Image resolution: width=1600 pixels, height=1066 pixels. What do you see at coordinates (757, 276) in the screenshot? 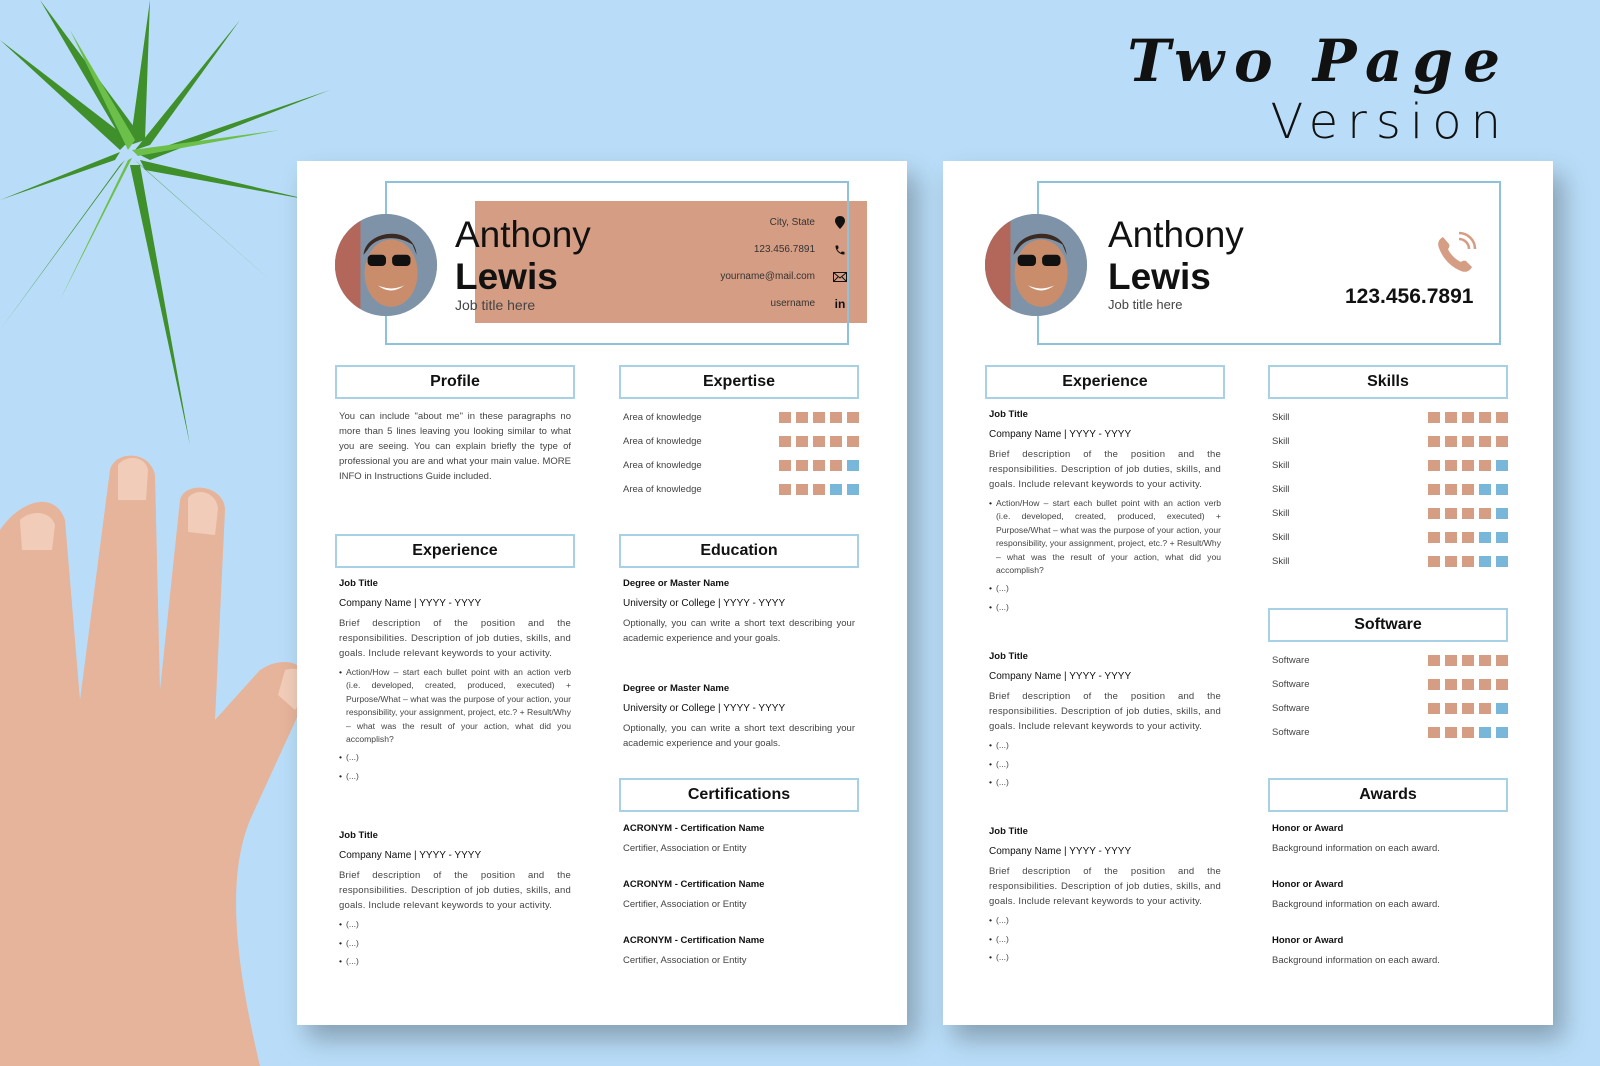
I see `contact-email: yourname@mail.com` at bounding box center [757, 276].